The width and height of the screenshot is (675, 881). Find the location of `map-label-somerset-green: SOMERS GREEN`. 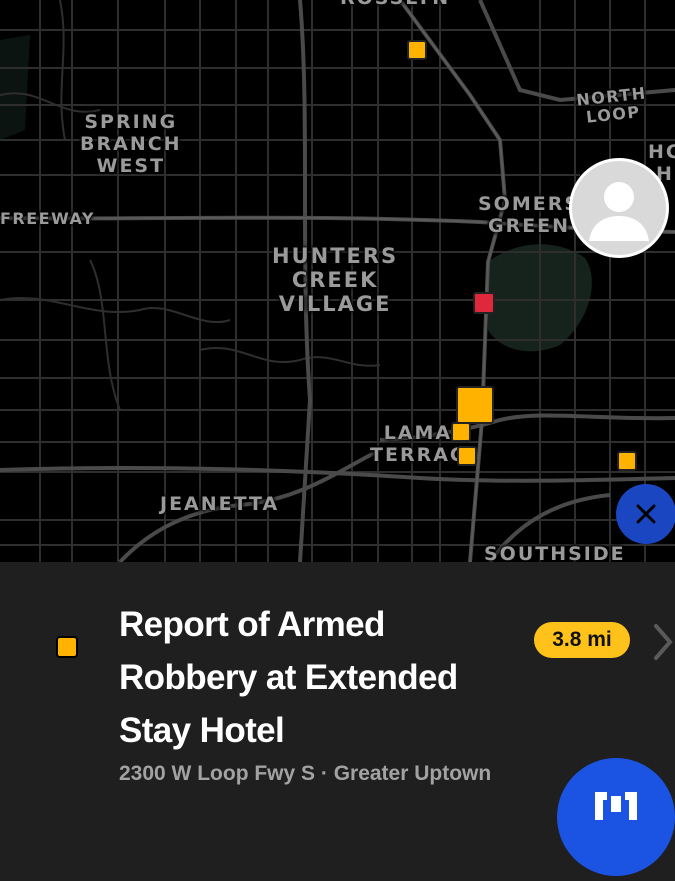

map-label-somerset-green: SOMERS GREEN is located at coordinates (529, 215).